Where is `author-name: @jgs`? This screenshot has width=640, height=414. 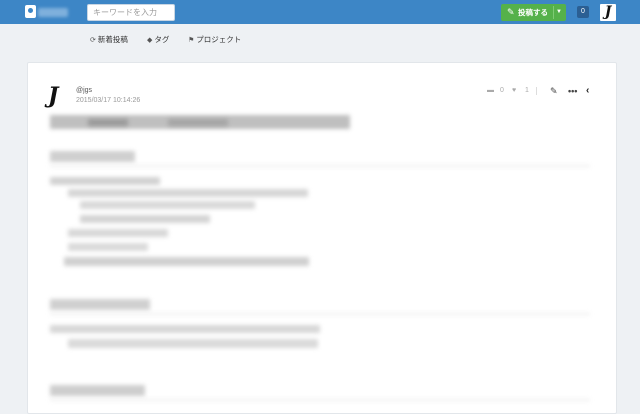 author-name: @jgs is located at coordinates (84, 90).